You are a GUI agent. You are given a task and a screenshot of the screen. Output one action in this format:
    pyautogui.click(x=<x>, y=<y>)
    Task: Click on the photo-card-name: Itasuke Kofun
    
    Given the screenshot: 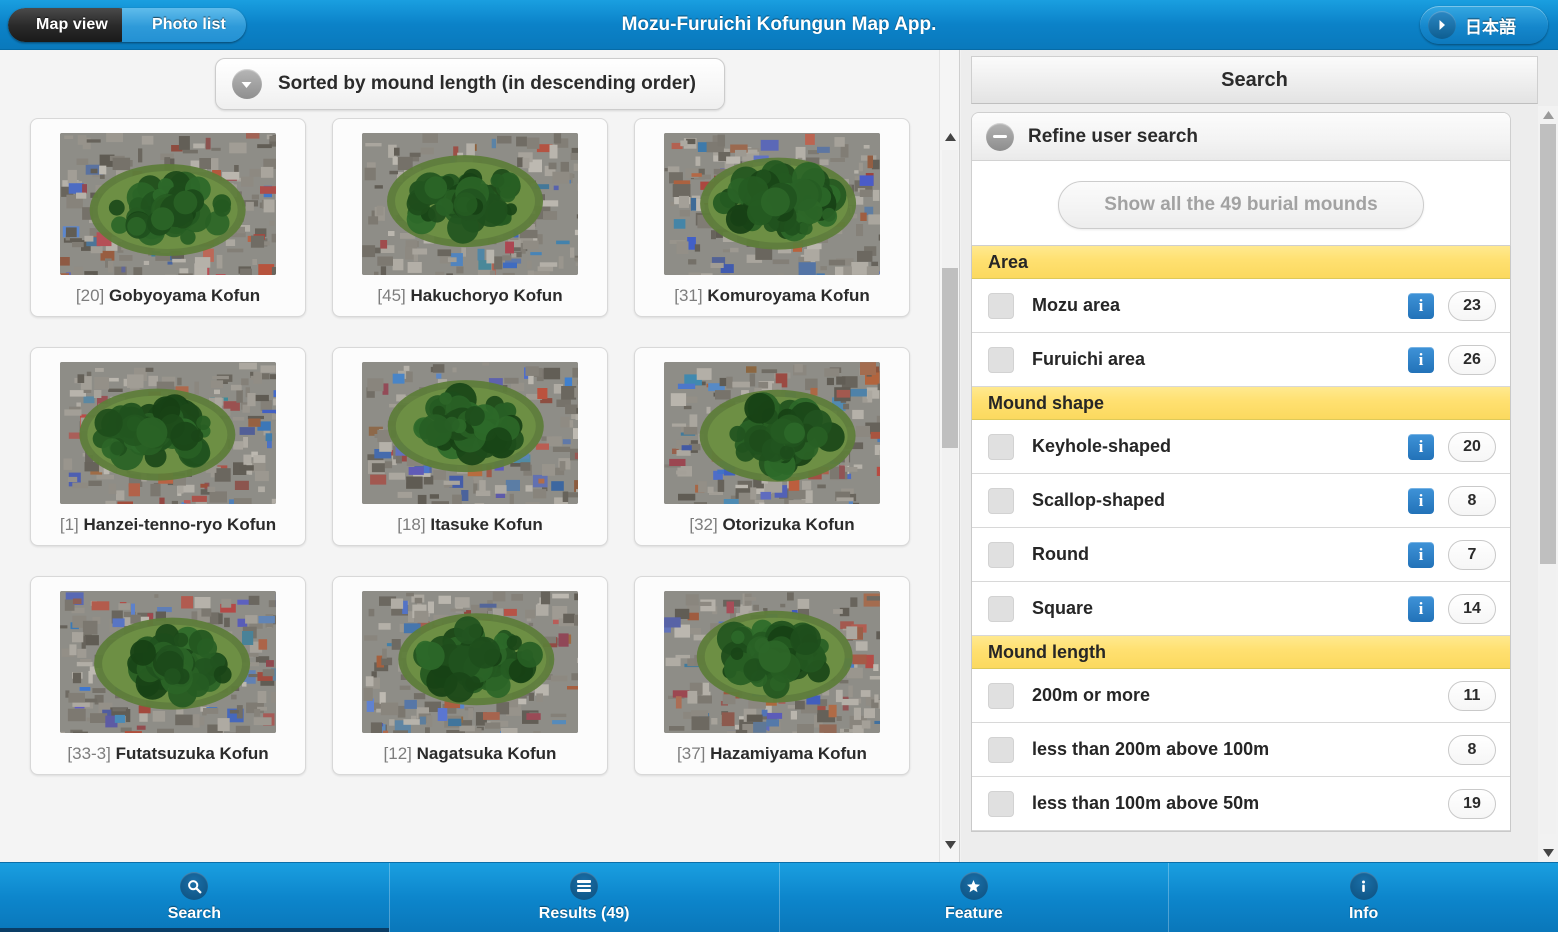 What is the action you would take?
    pyautogui.click(x=486, y=524)
    